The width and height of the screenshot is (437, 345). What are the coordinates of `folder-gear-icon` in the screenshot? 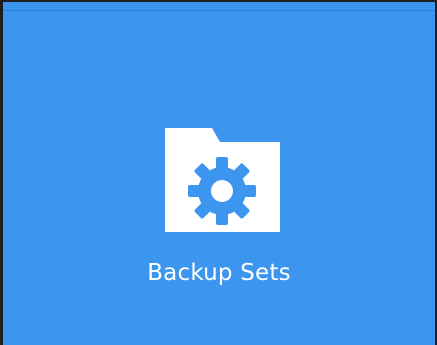 It's located at (223, 183).